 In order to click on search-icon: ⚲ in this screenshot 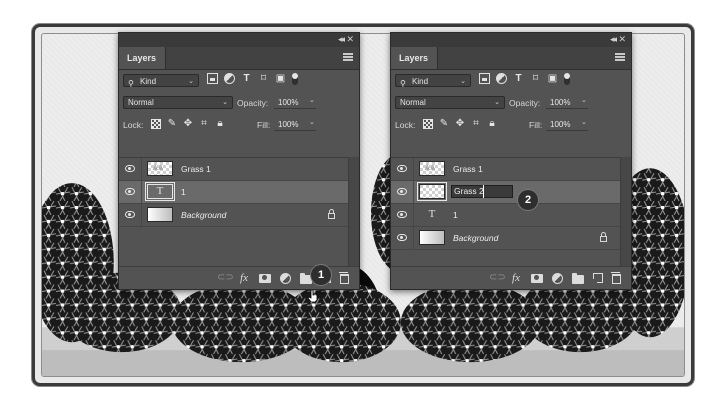, I will do `click(403, 83)`.